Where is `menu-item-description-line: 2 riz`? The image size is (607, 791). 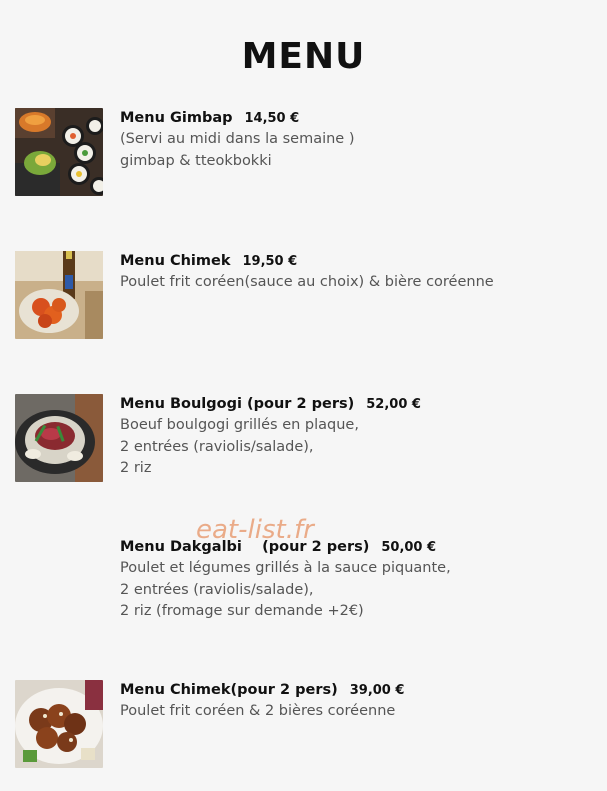 menu-item-description-line: 2 riz is located at coordinates (136, 468).